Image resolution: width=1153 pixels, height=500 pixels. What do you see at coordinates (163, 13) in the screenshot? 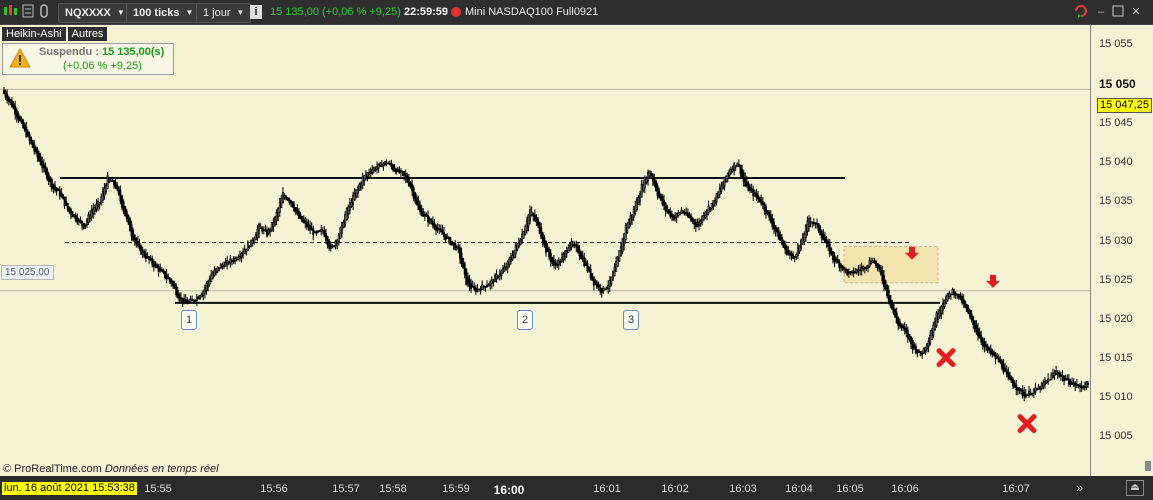
I see `interval-dropdown: 100 ticks ▼` at bounding box center [163, 13].